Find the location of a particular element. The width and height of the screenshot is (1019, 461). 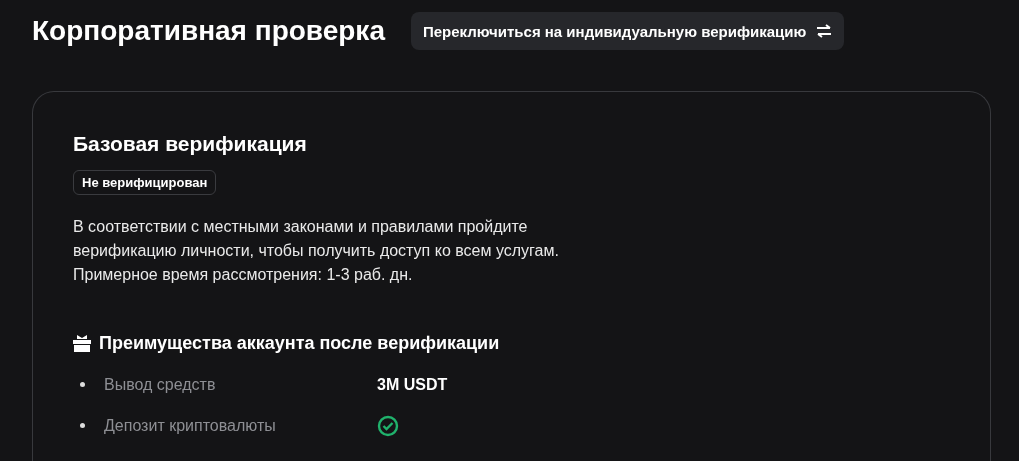

swap-arrows-icon is located at coordinates (824, 31).